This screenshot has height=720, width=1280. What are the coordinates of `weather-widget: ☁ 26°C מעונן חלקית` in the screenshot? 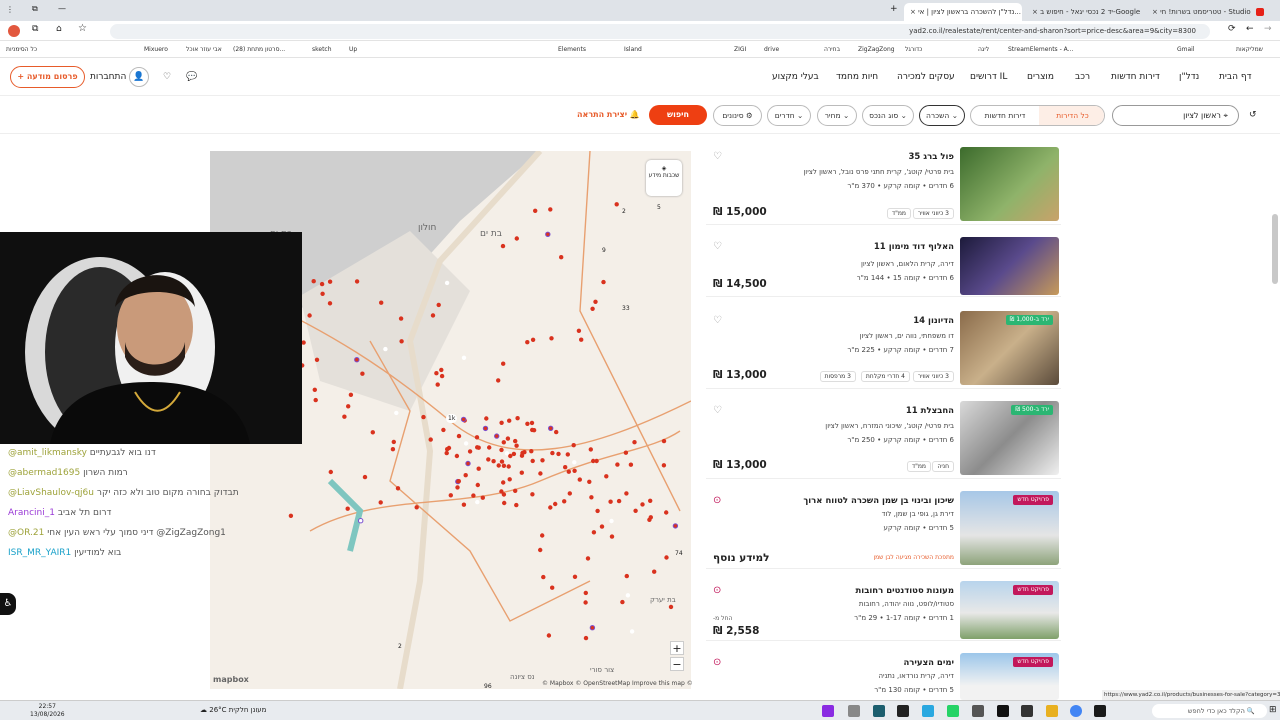 It's located at (233, 710).